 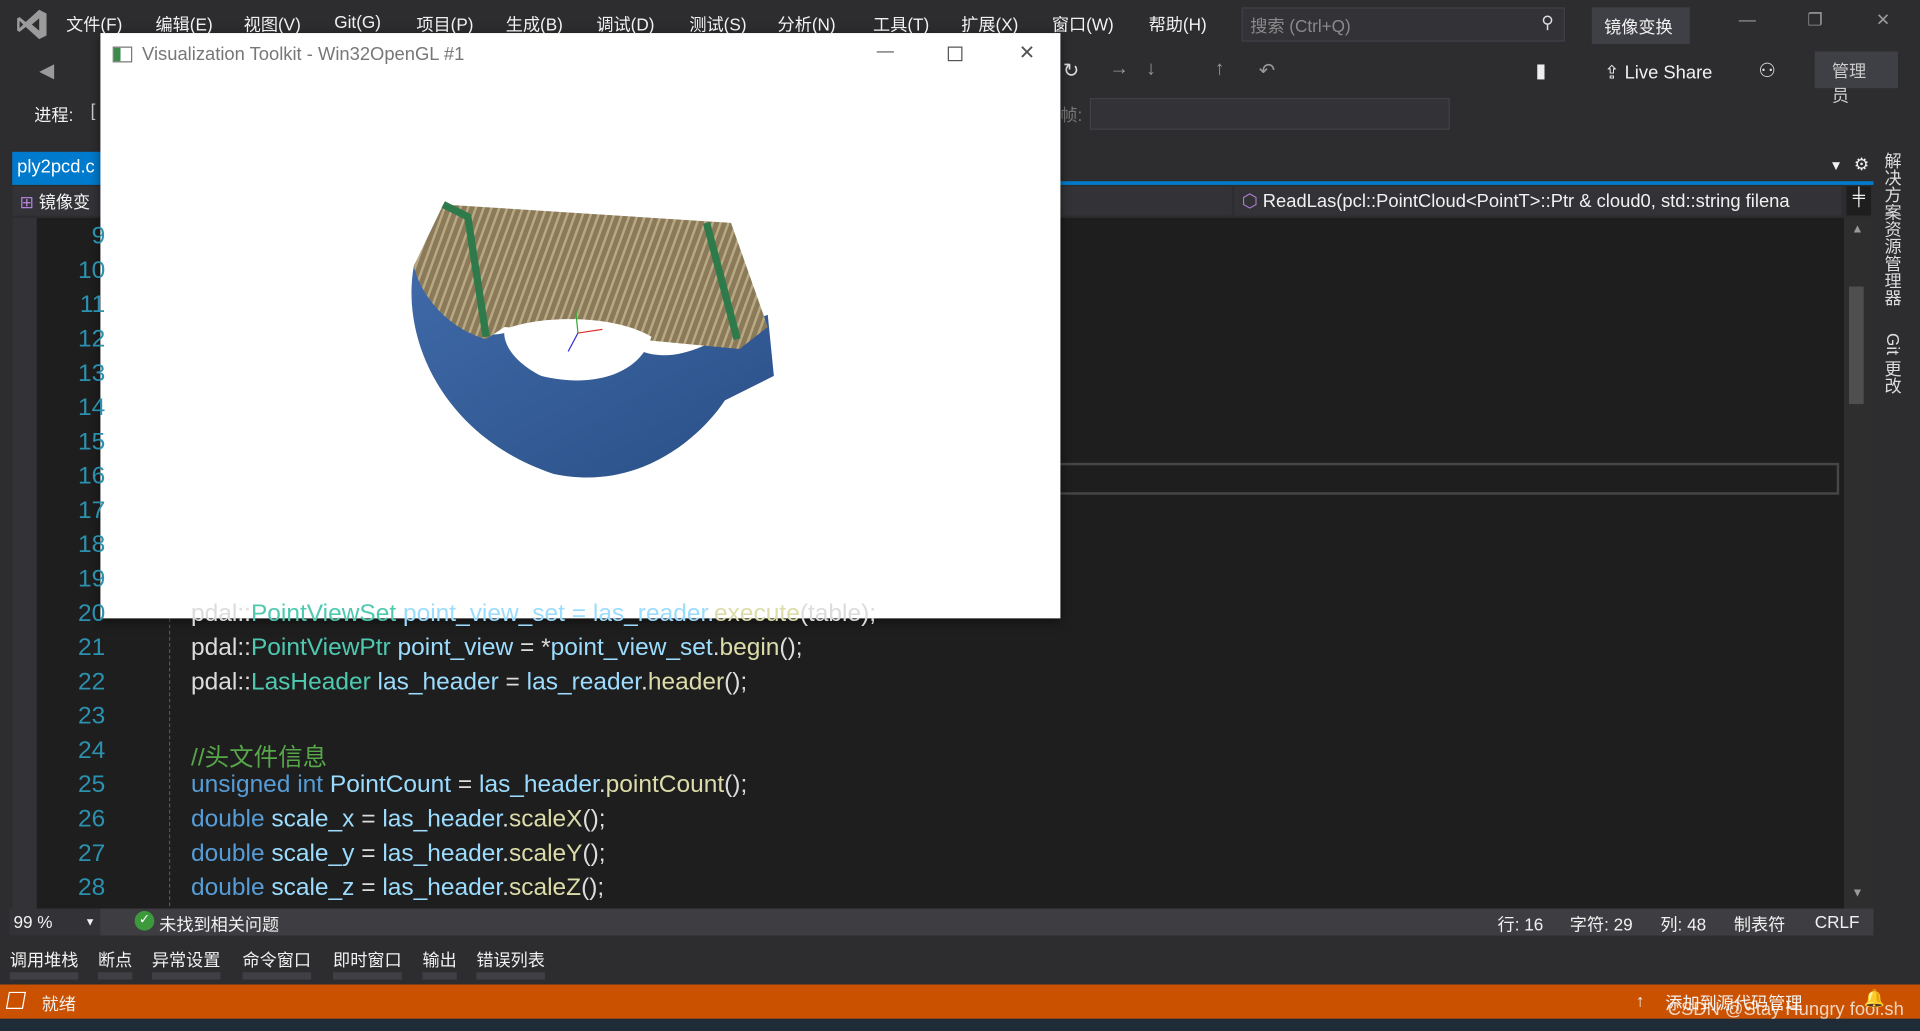 What do you see at coordinates (1893, 363) in the screenshot?
I see `side-panel-git-changes: Git 更改` at bounding box center [1893, 363].